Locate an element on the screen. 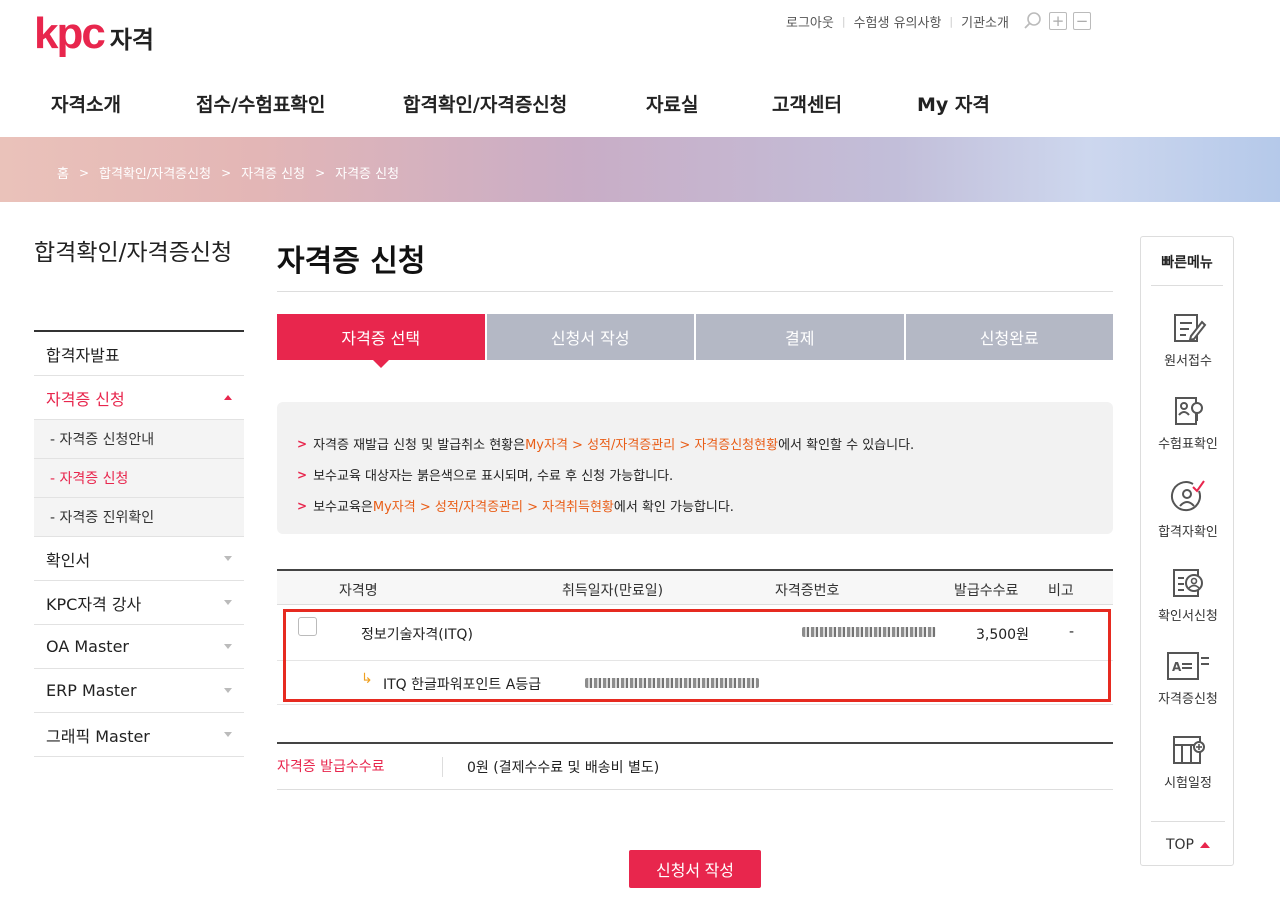  notice-text: 에서 확인 가능합니다. is located at coordinates (674, 505).